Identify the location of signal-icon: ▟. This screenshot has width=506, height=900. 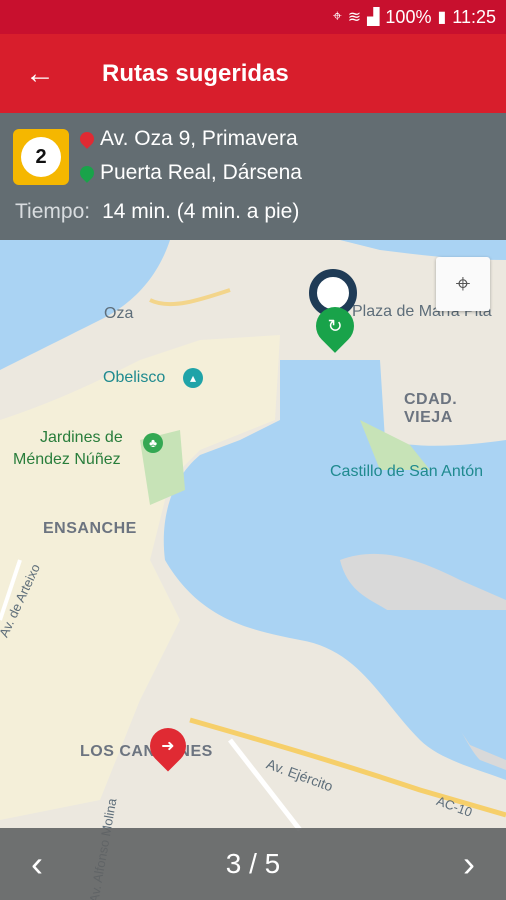
(373, 17).